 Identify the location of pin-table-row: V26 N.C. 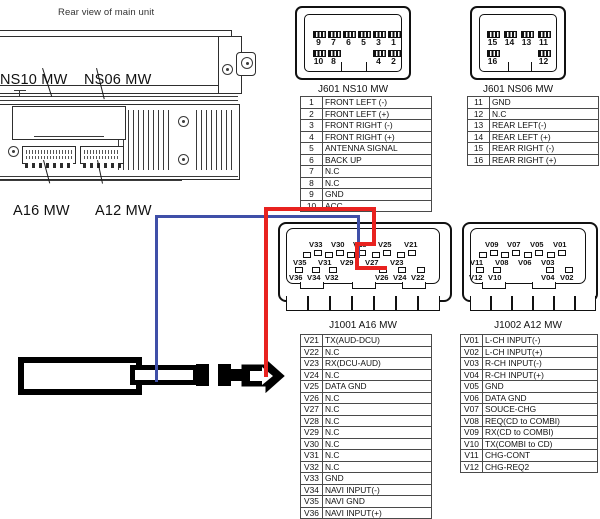
(366, 397).